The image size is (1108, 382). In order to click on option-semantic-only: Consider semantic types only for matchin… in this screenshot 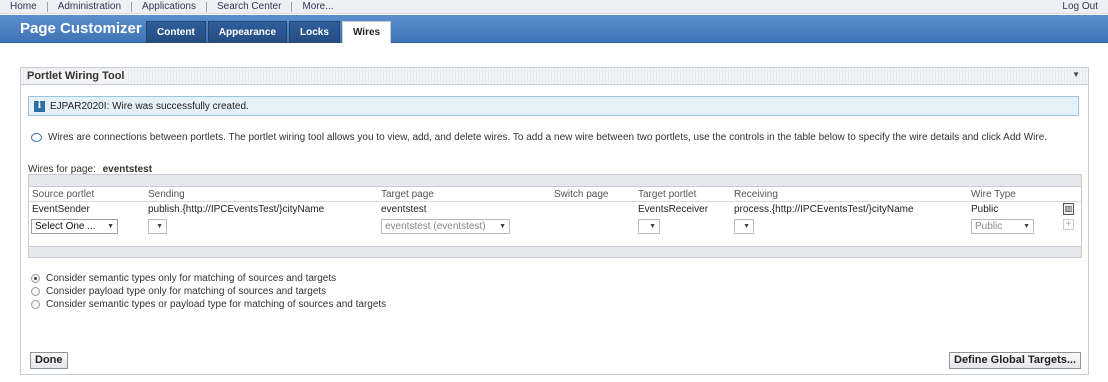, I will do `click(208, 278)`.